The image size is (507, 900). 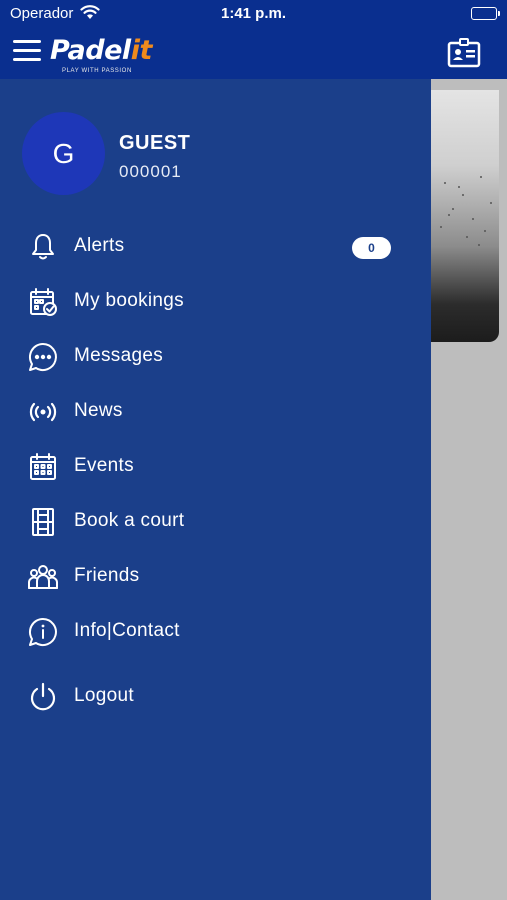 I want to click on logo-accent-text: it, so click(x=141, y=50).